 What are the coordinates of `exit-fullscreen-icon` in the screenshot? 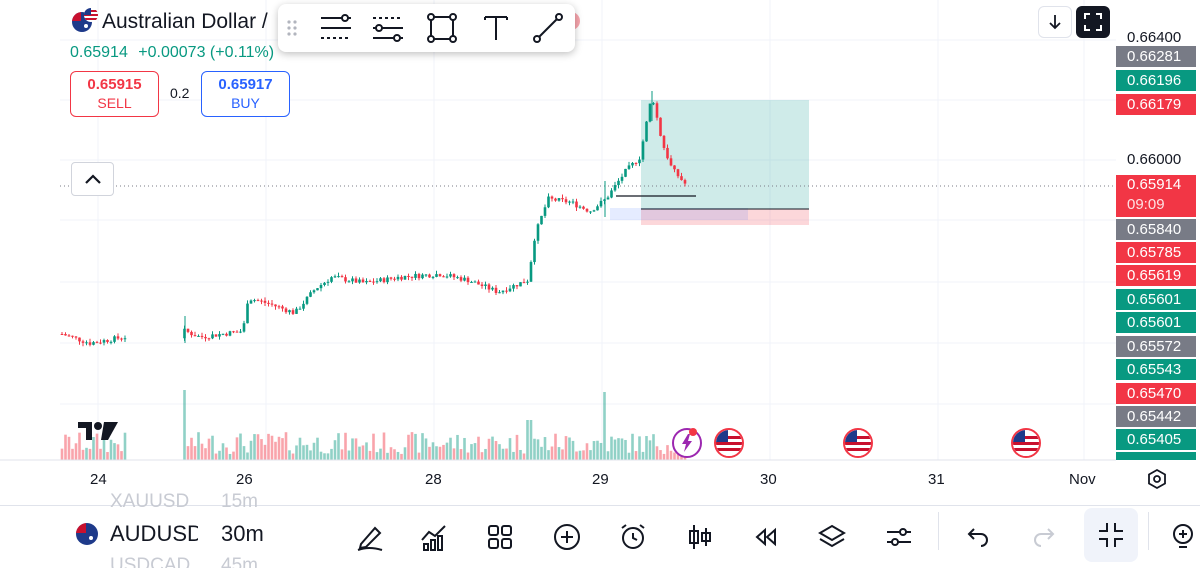 It's located at (1111, 535).